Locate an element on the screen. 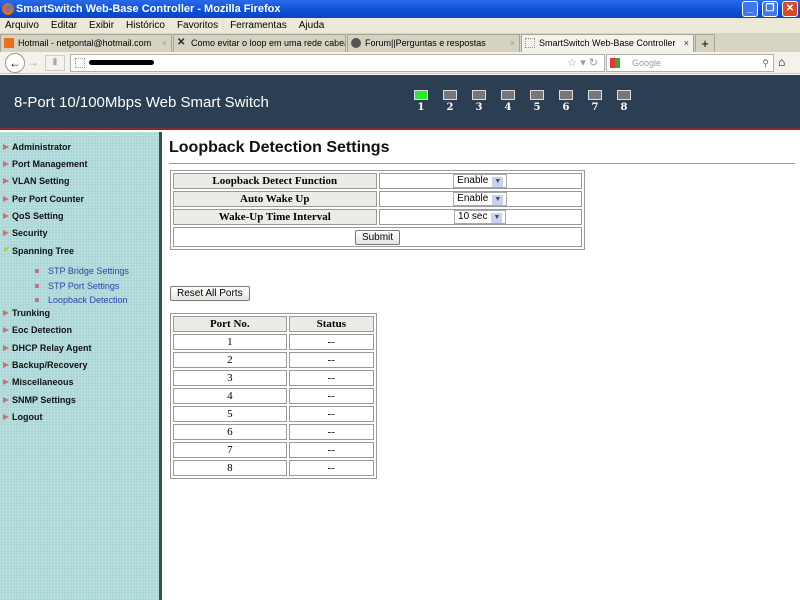  sidebar-item-backup-recovery: Backup/Recovery is located at coordinates (45, 365).